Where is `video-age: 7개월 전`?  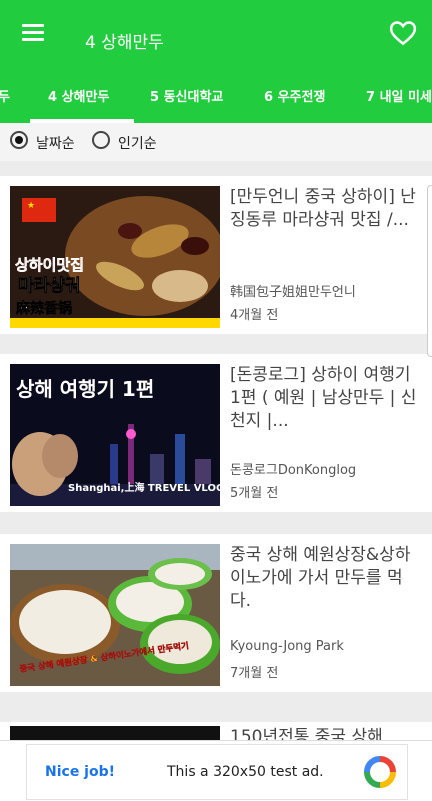
video-age: 7개월 전 is located at coordinates (254, 673).